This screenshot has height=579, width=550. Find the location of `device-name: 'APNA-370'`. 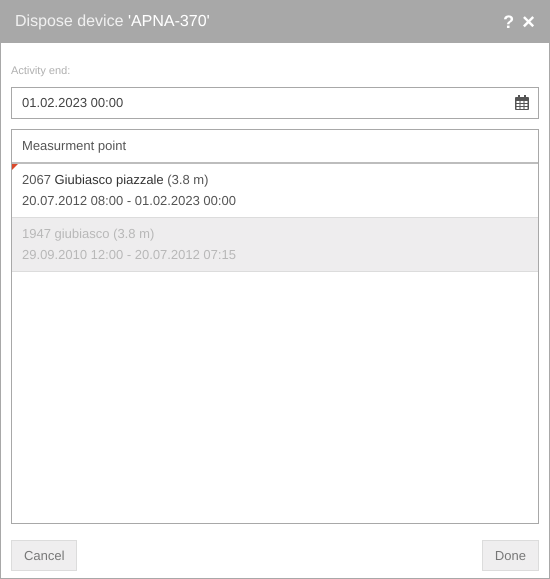

device-name: 'APNA-370' is located at coordinates (169, 22).